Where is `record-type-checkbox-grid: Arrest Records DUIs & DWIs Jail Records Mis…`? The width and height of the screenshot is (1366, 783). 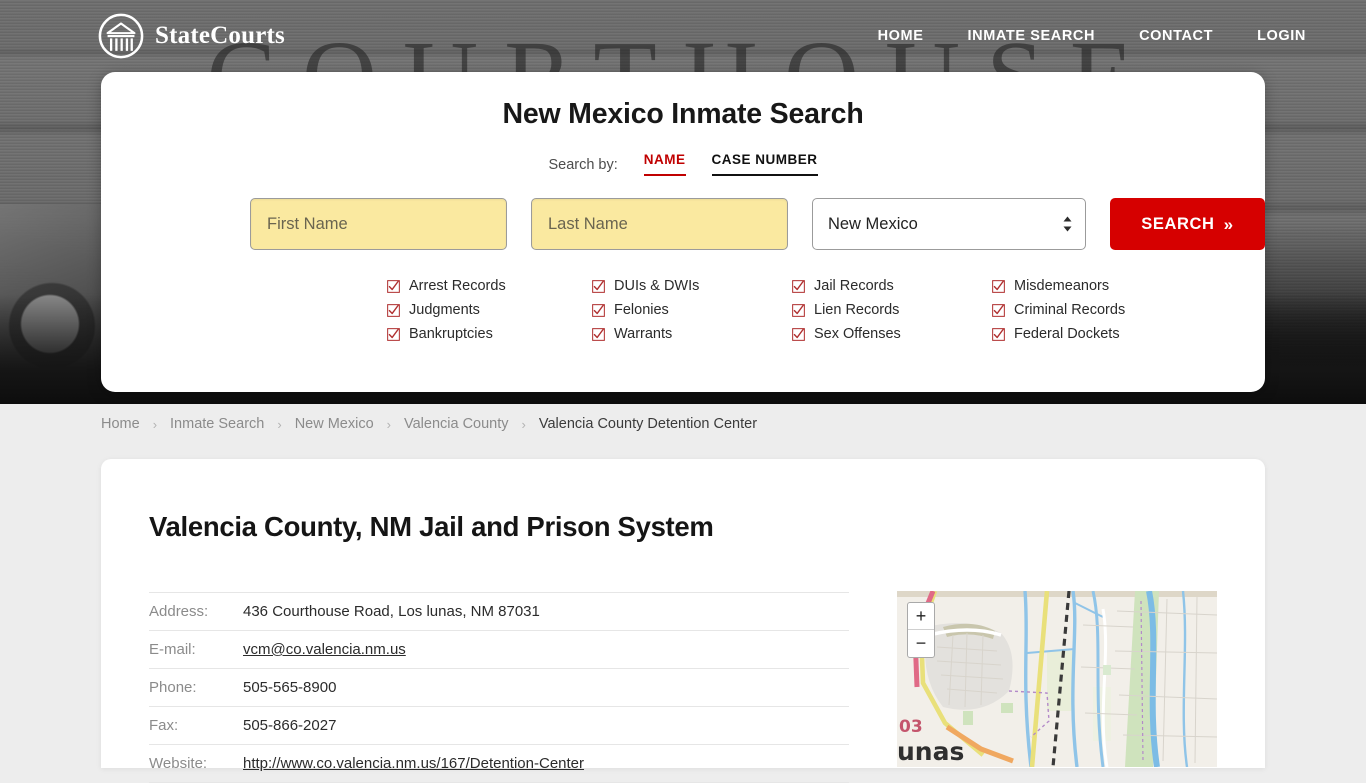 record-type-checkbox-grid: Arrest Records DUIs & DWIs Jail Records Mis… is located at coordinates (826, 310).